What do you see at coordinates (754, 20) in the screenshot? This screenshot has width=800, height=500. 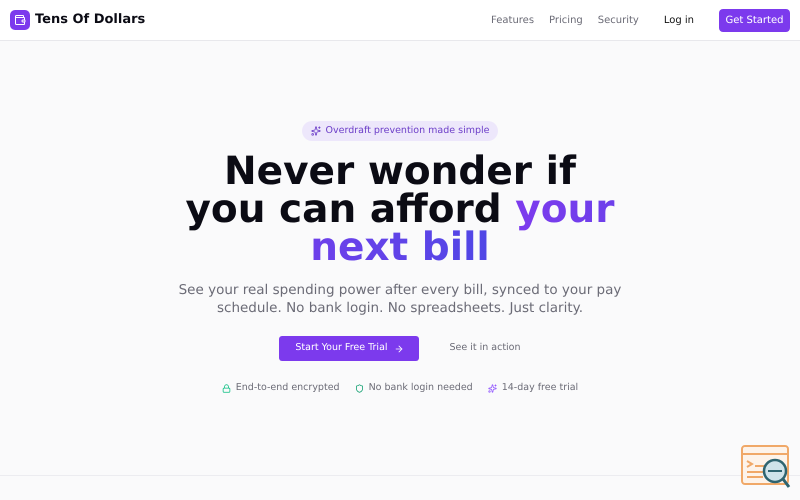 I see `get-started-button: Get Started` at bounding box center [754, 20].